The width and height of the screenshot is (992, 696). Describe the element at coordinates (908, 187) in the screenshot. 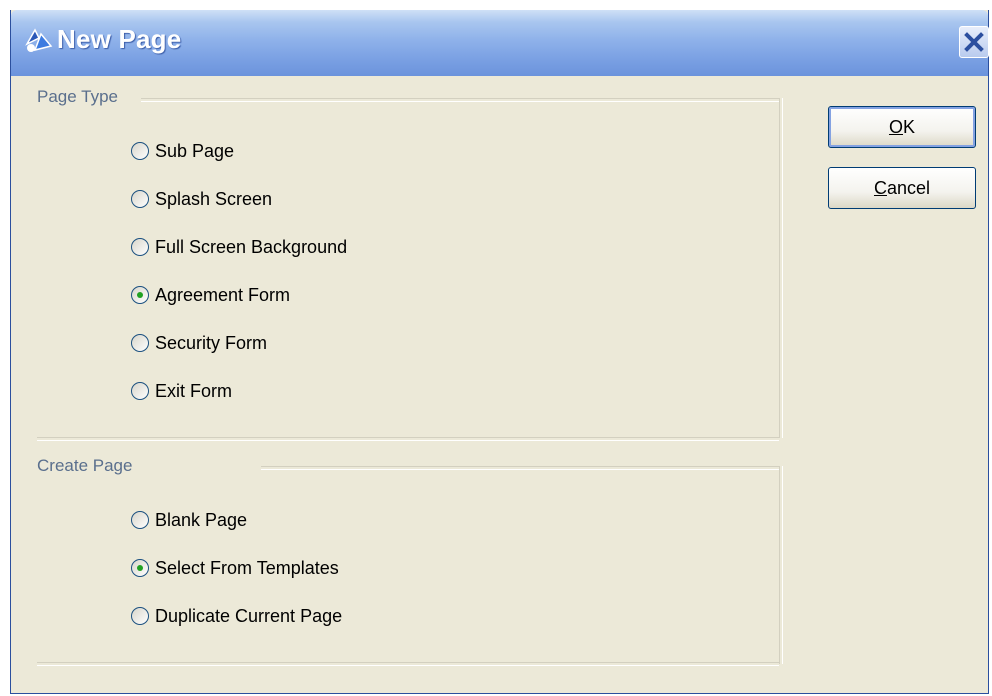

I see `cancel-label-rest: ancel` at that location.